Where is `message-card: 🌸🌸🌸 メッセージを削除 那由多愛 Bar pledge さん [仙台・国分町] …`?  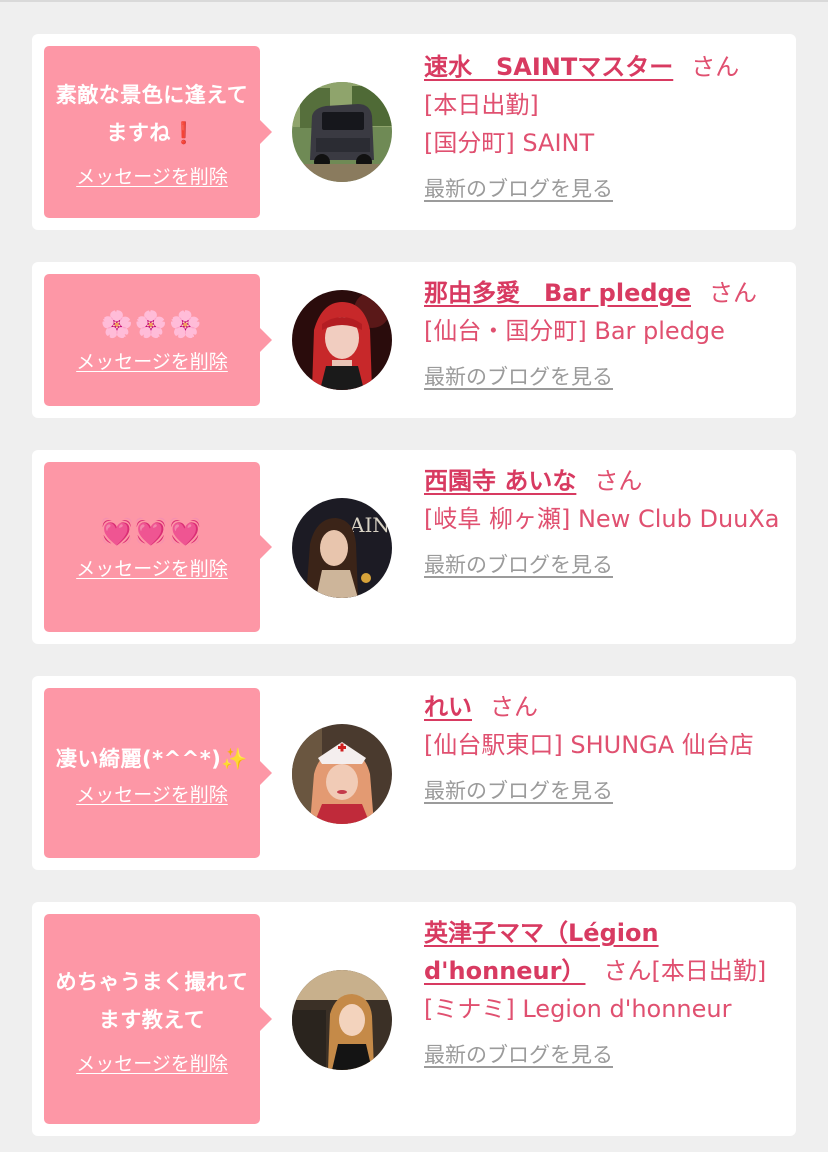 message-card: 🌸🌸🌸 メッセージを削除 那由多愛 Bar pledge さん [仙台・国分町] … is located at coordinates (414, 340).